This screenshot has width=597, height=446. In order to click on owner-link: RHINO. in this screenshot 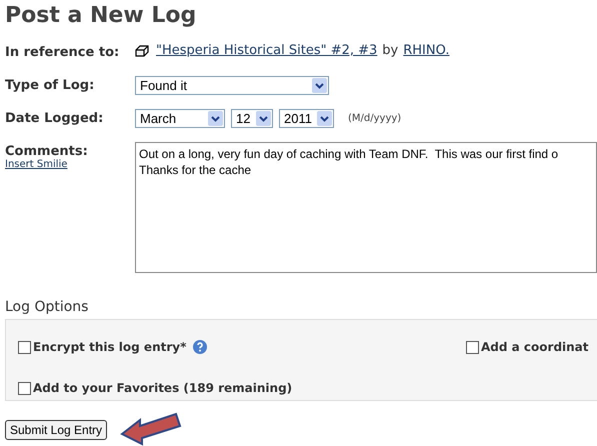, I will do `click(426, 50)`.